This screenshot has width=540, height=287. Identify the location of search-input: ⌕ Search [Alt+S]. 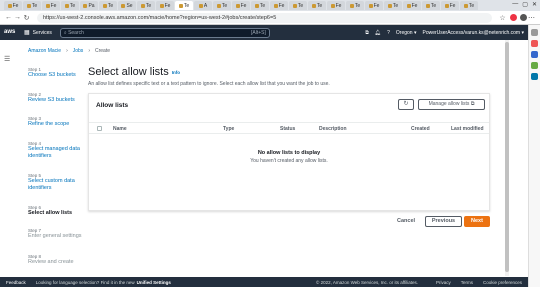
(164, 32).